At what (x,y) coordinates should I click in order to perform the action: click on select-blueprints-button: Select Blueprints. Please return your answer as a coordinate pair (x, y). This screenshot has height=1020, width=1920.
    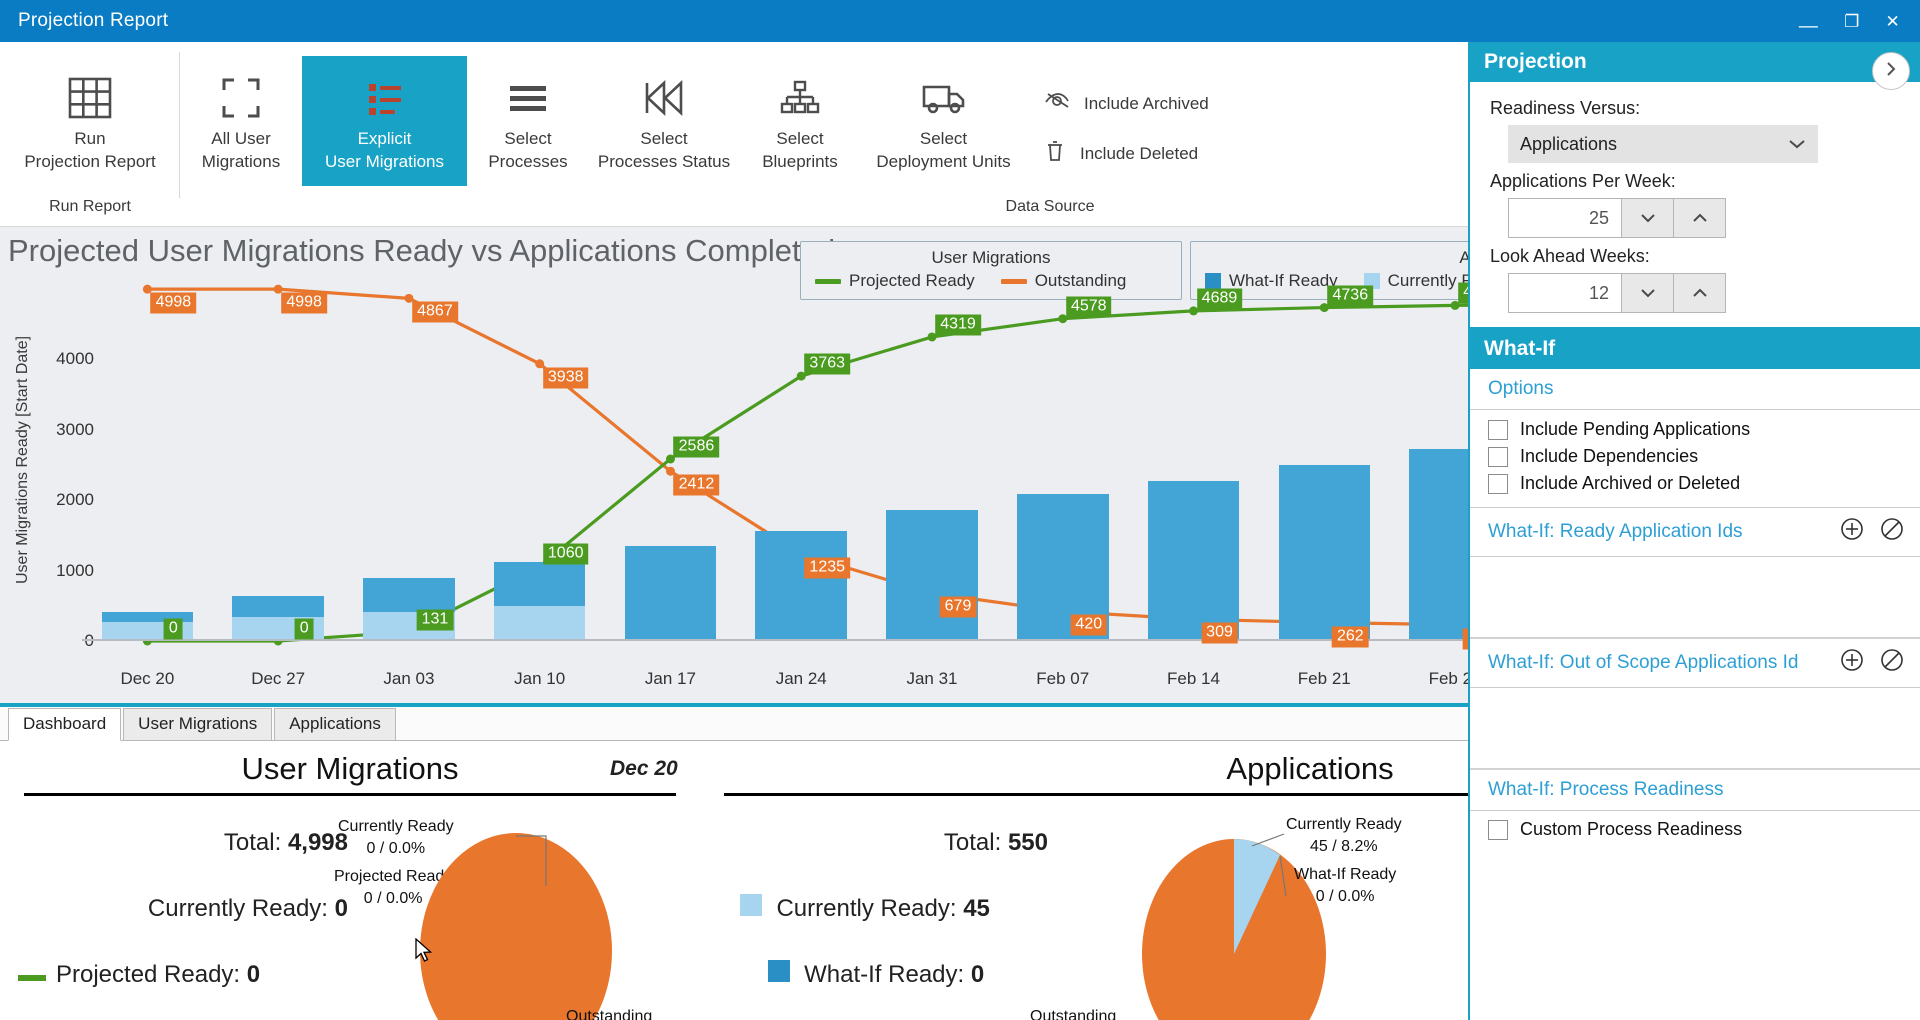
    Looking at the image, I should click on (800, 121).